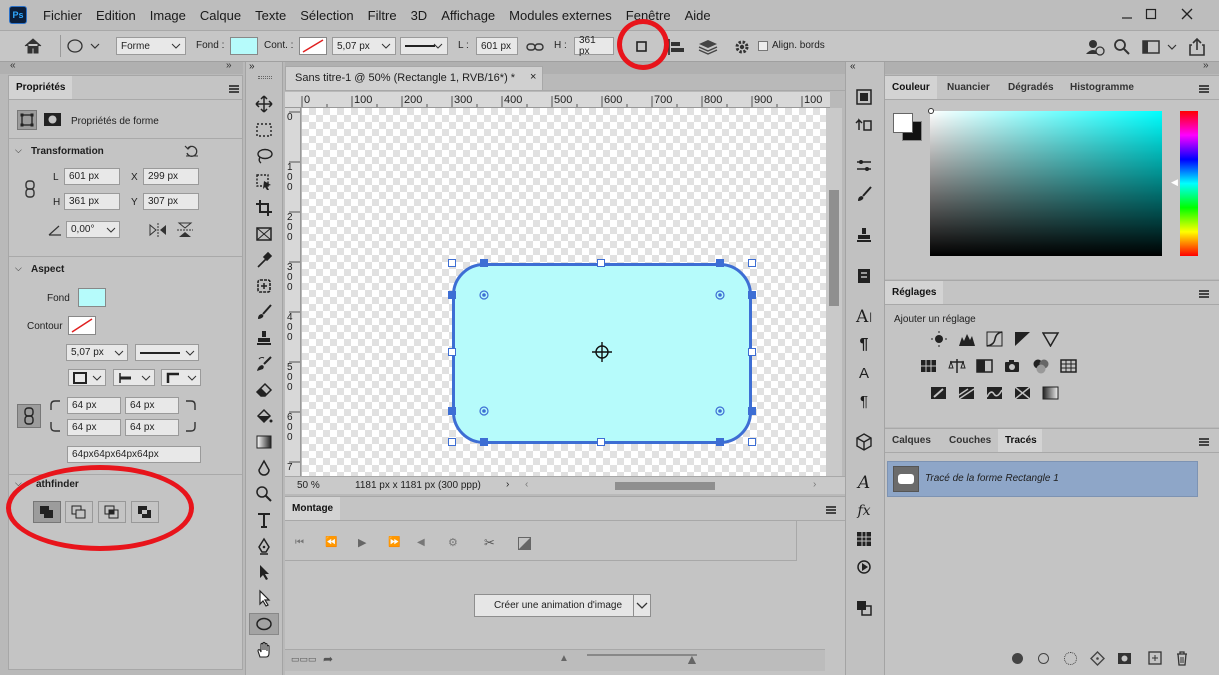 The height and width of the screenshot is (675, 1219). Describe the element at coordinates (1197, 47) in the screenshot. I see `share-icon` at that location.